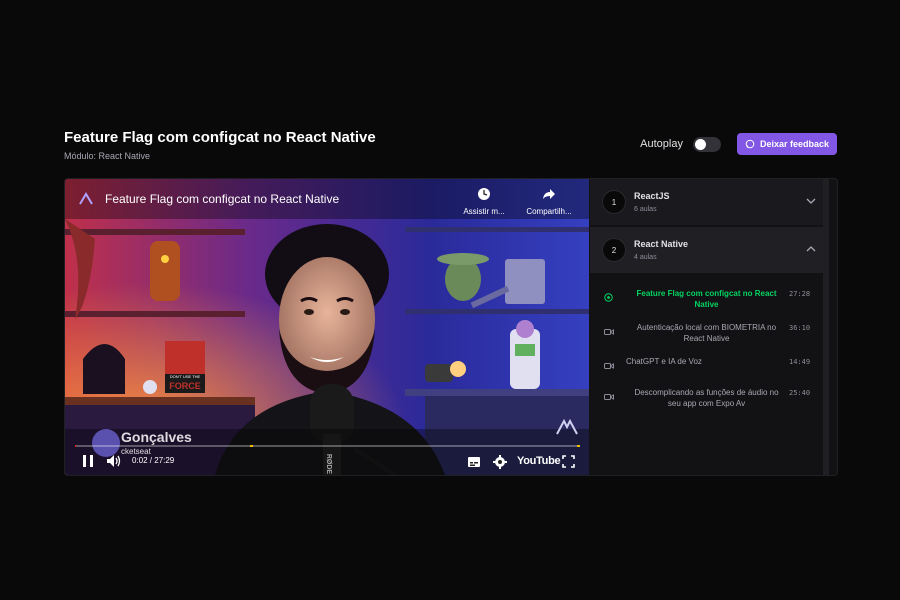 Image resolution: width=900 pixels, height=600 pixels. What do you see at coordinates (614, 250) in the screenshot?
I see `module-number: 2` at bounding box center [614, 250].